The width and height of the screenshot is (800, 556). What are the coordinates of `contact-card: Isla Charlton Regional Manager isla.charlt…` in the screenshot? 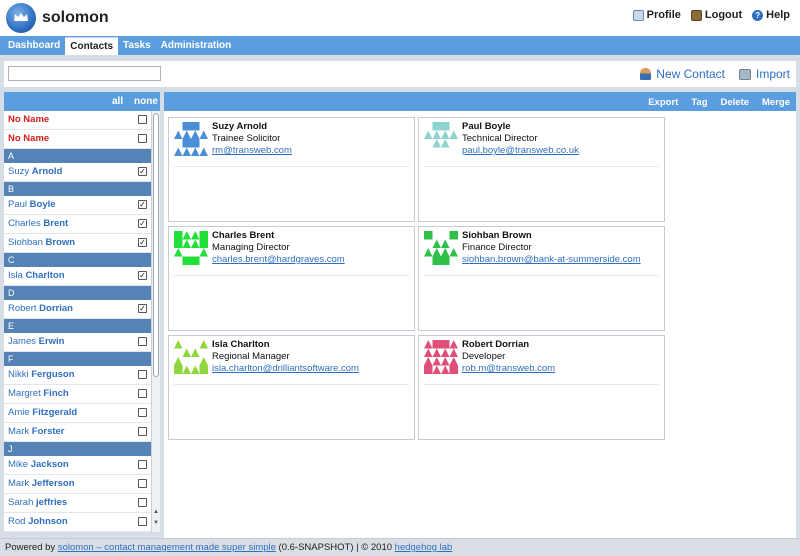 It's located at (291, 387).